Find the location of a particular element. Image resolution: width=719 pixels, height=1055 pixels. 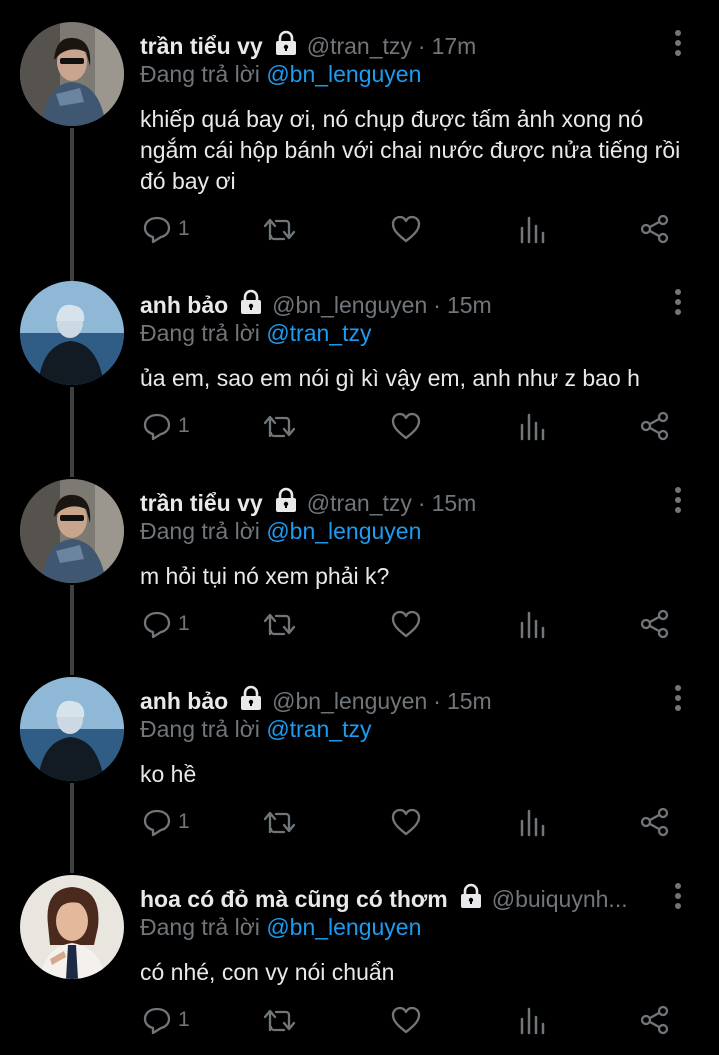

tweet-text: có nhé, con vy nói chuẩn is located at coordinates (267, 972).